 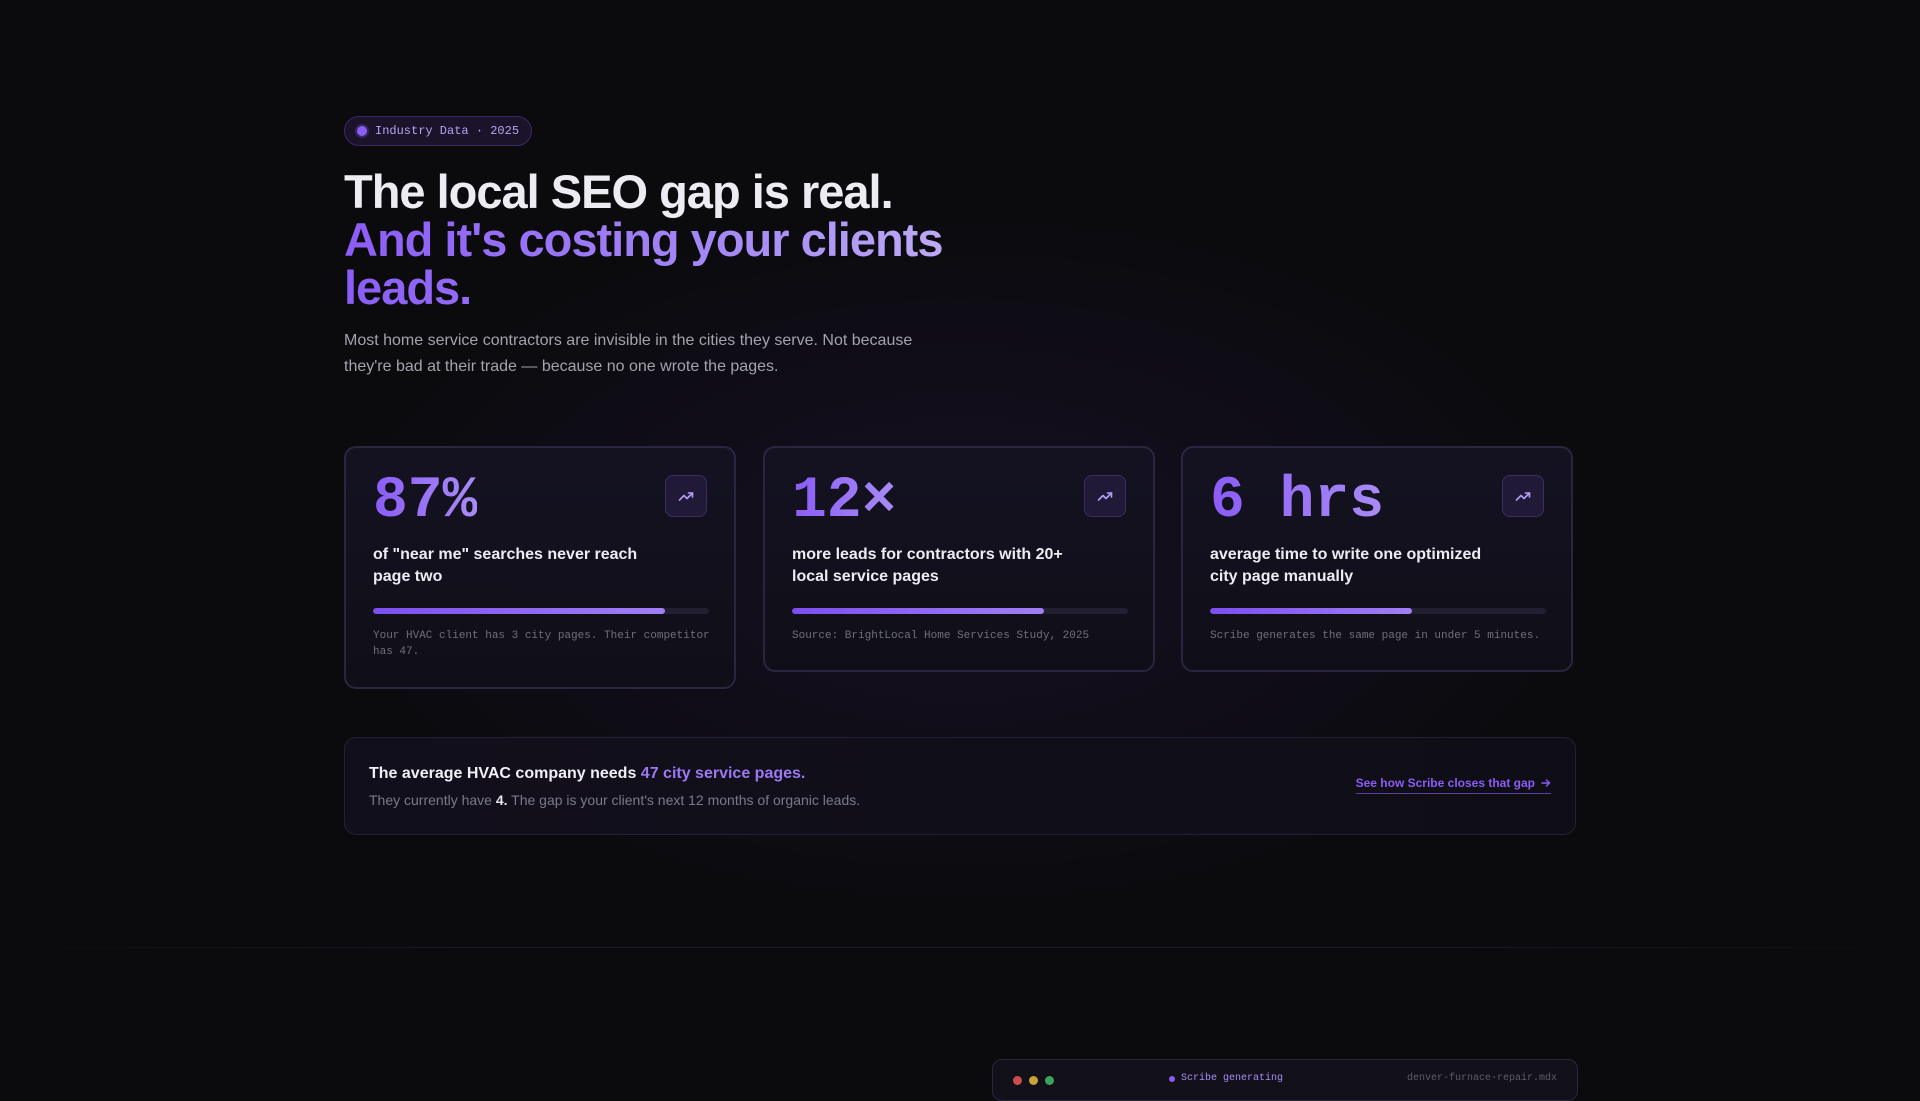 What do you see at coordinates (619, 191) in the screenshot?
I see `headline-line-1: The local SEO gap is real.` at bounding box center [619, 191].